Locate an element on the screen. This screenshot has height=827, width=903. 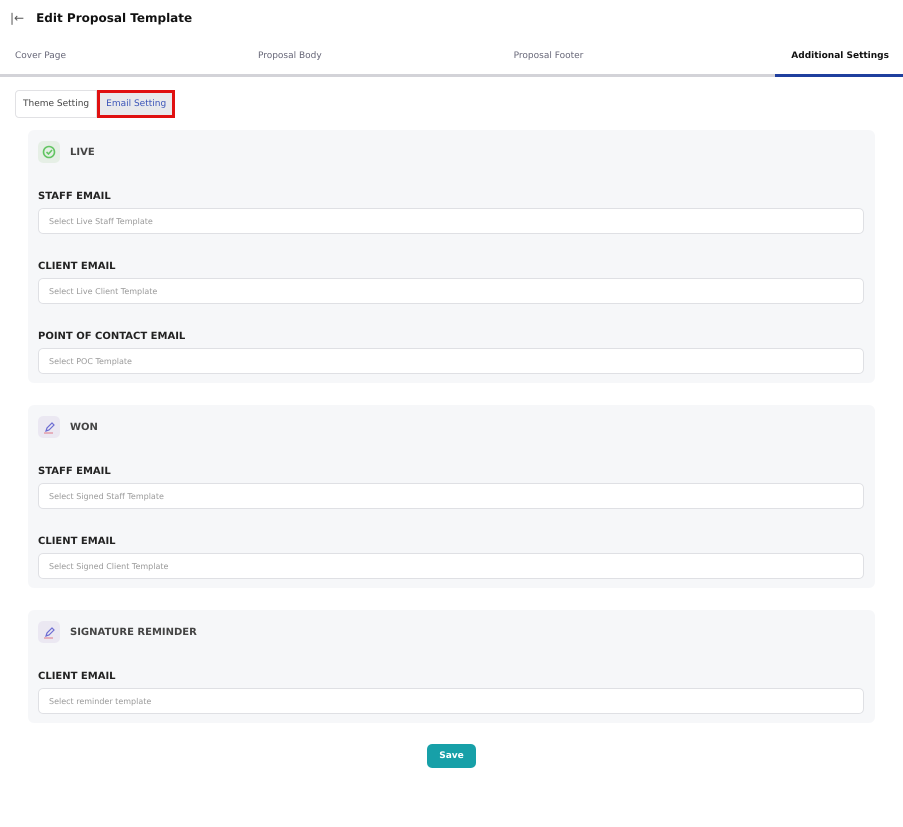
select-field: Select Live Client Template is located at coordinates (451, 291).